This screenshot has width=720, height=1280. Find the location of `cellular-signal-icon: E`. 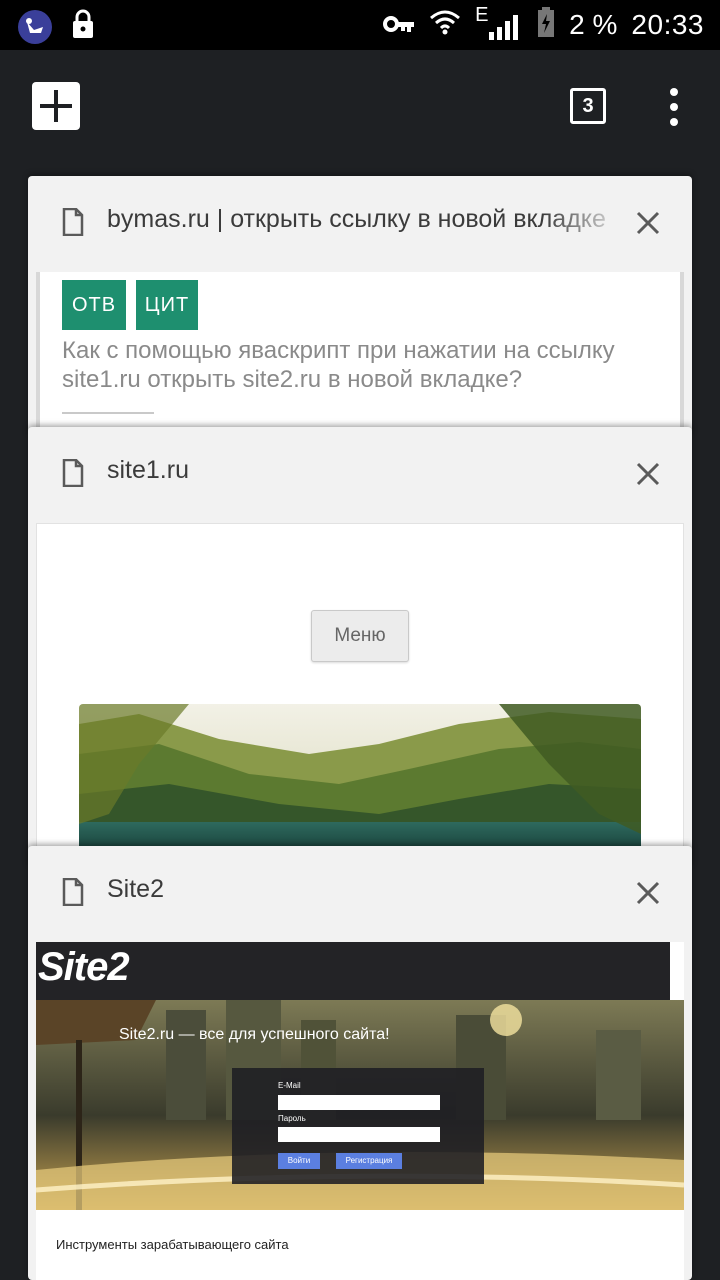

cellular-signal-icon: E is located at coordinates (499, 22).